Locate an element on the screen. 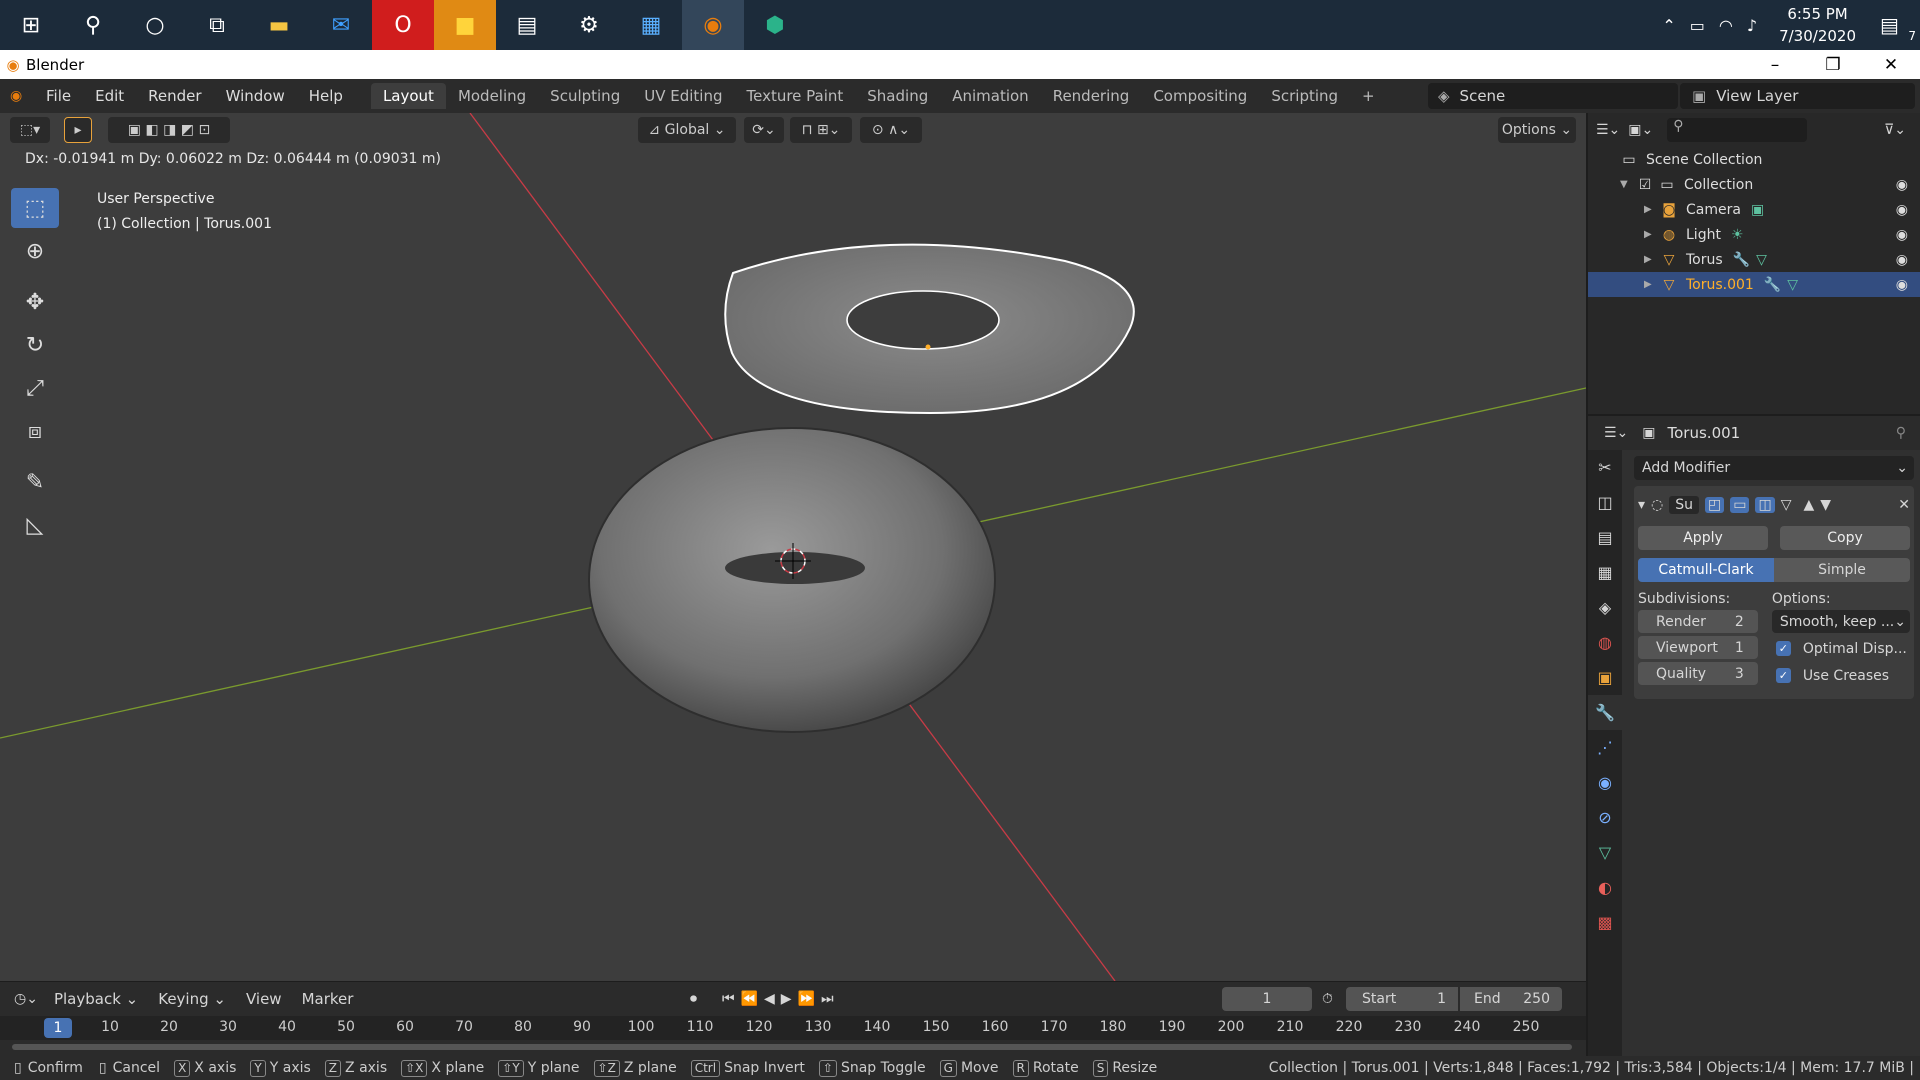 Image resolution: width=1920 pixels, height=1080 pixels. view-layer-selector: ▣ View Layer is located at coordinates (1797, 96).